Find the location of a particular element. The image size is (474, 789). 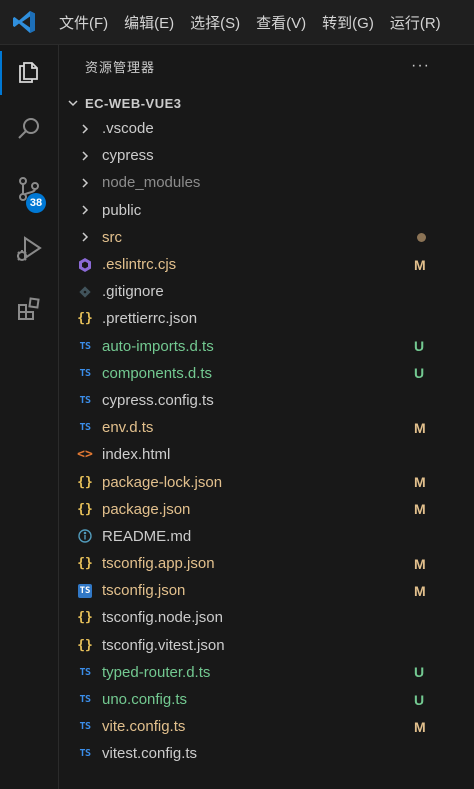

file-row: {} package-lock.json M is located at coordinates (266, 481).